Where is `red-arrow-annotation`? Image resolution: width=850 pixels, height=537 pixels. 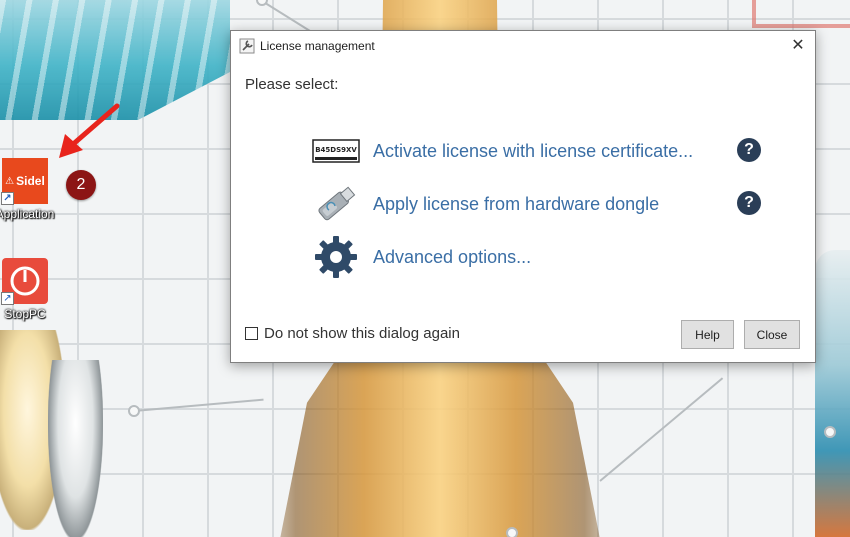 red-arrow-annotation is located at coordinates (89, 130).